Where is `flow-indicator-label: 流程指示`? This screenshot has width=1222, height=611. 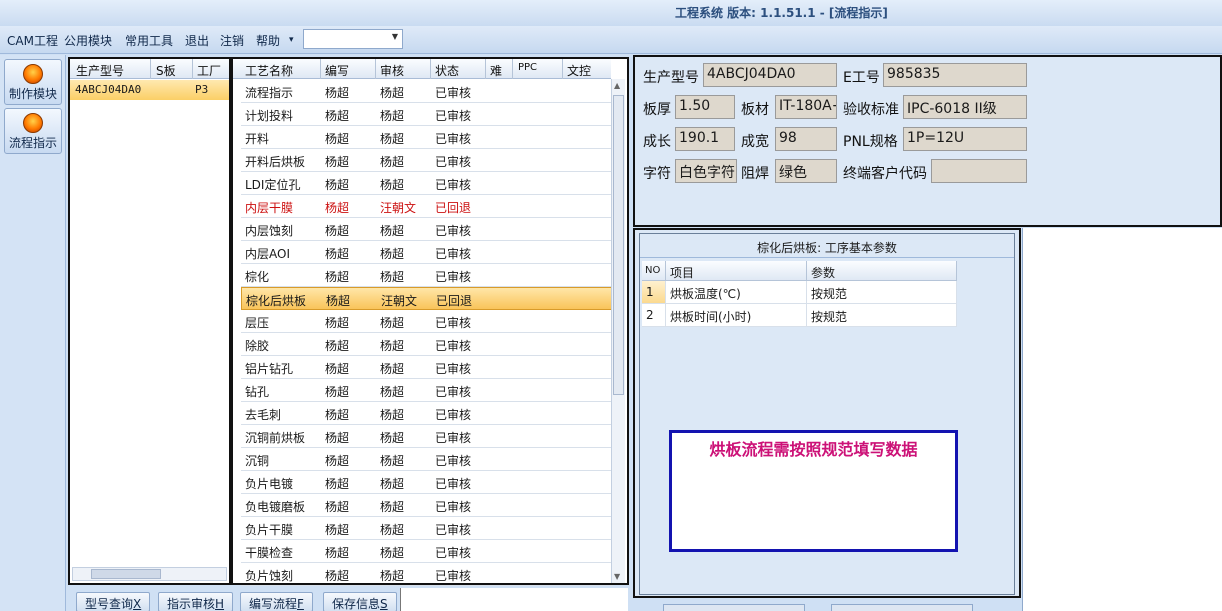
flow-indicator-label: 流程指示 is located at coordinates (32, 143).